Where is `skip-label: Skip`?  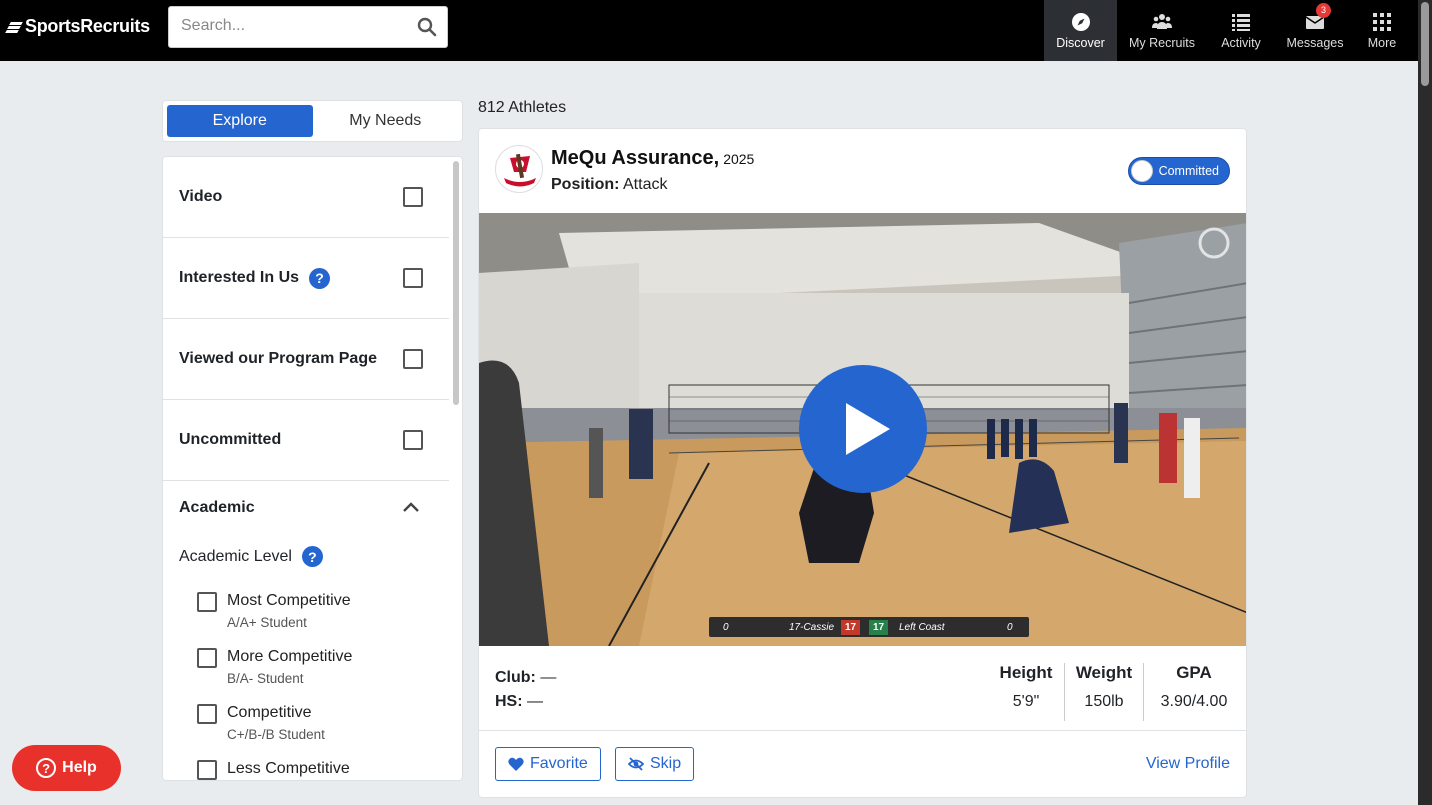 skip-label: Skip is located at coordinates (666, 763).